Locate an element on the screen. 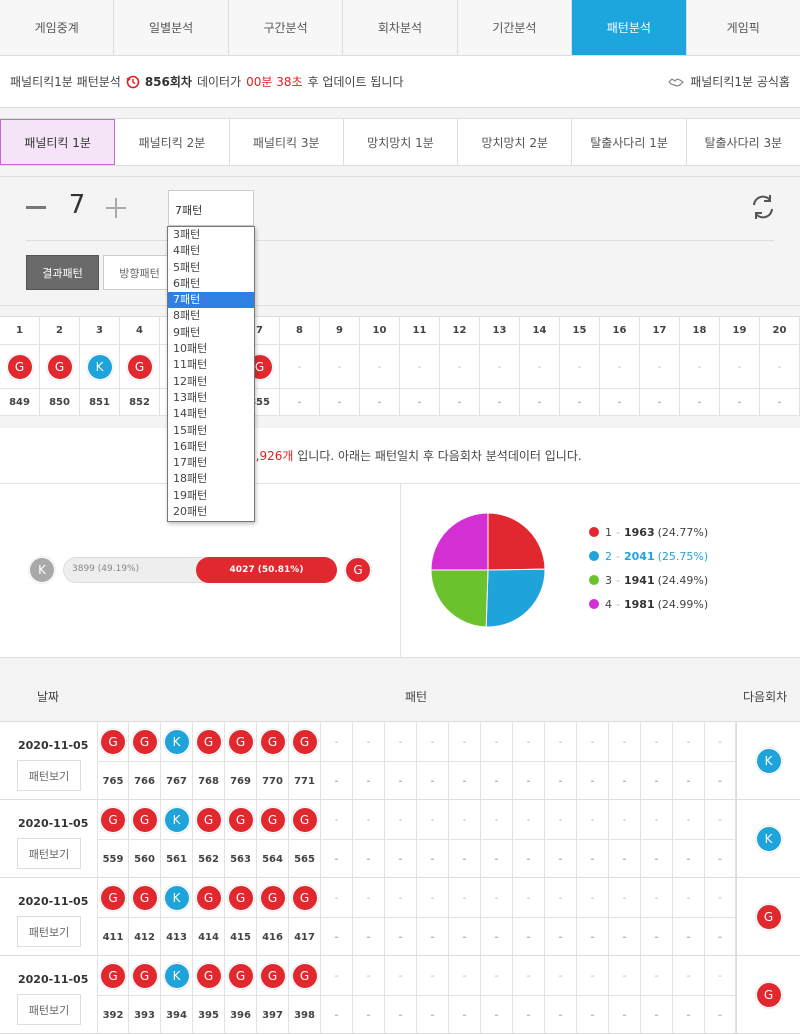 Image resolution: width=800 pixels, height=1035 pixels. dropdown-option: 16패턴 is located at coordinates (211, 447).